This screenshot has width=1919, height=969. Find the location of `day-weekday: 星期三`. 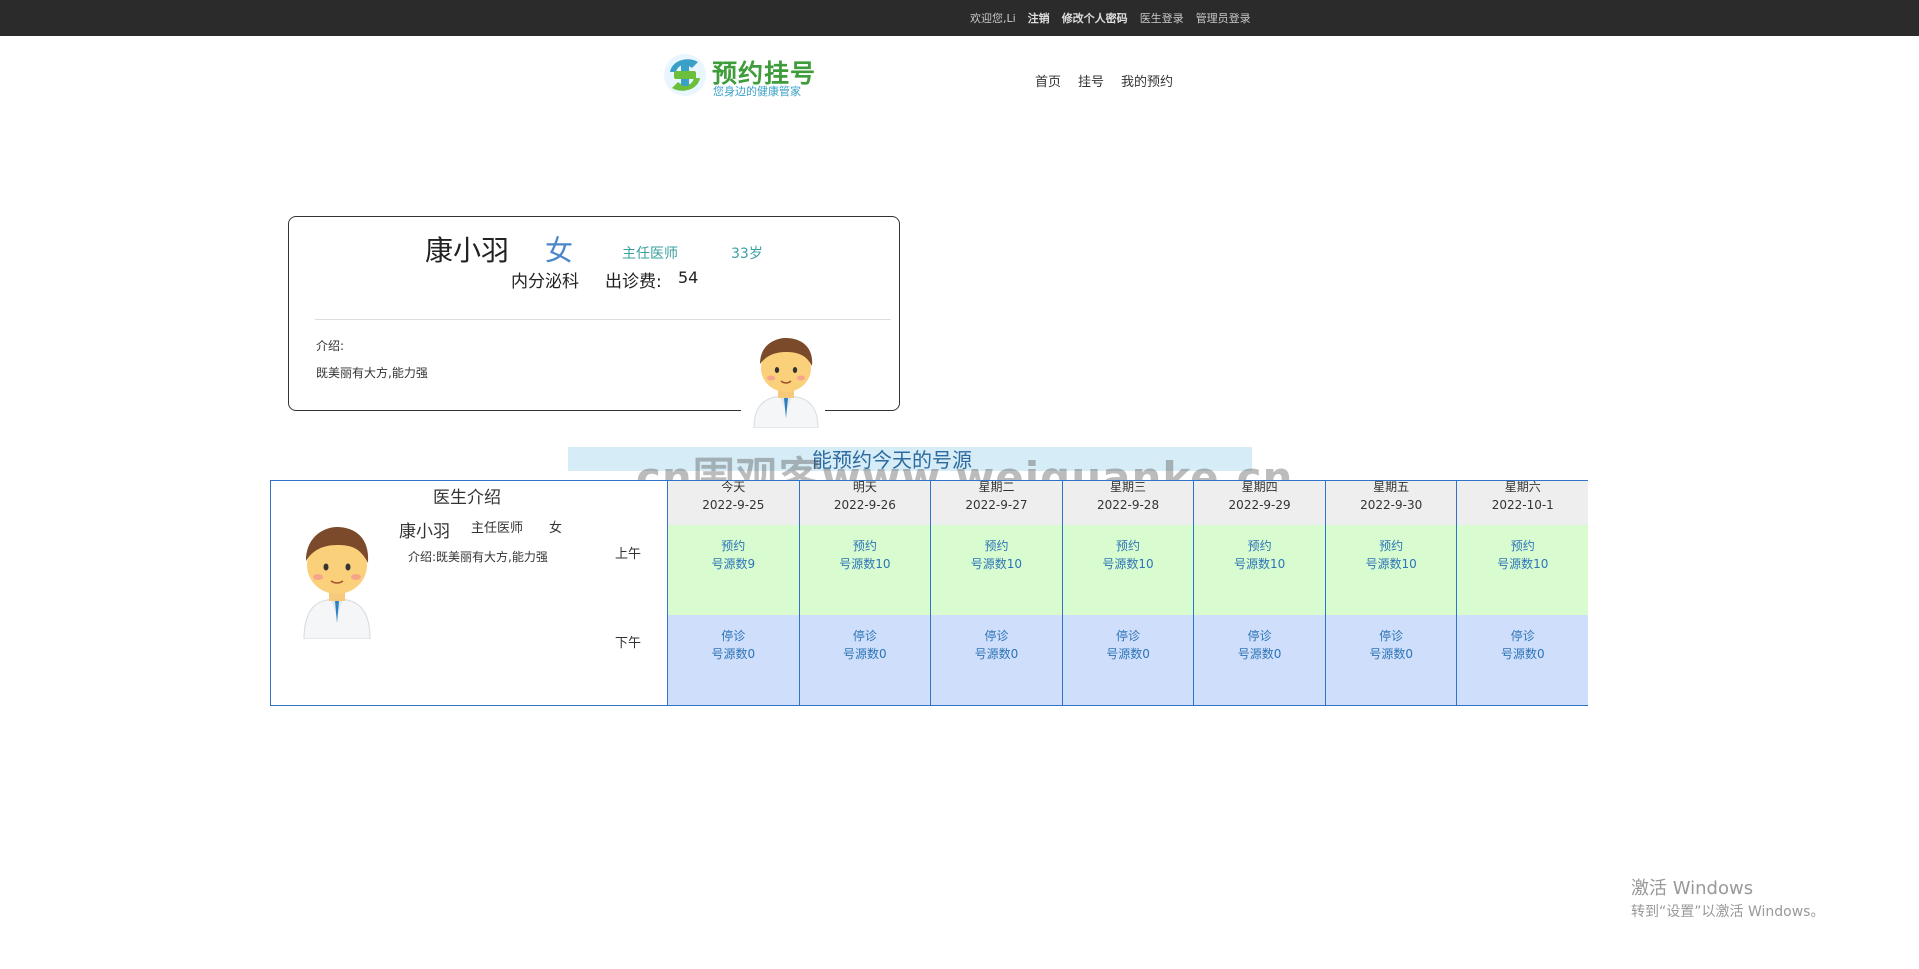

day-weekday: 星期三 is located at coordinates (1128, 487).